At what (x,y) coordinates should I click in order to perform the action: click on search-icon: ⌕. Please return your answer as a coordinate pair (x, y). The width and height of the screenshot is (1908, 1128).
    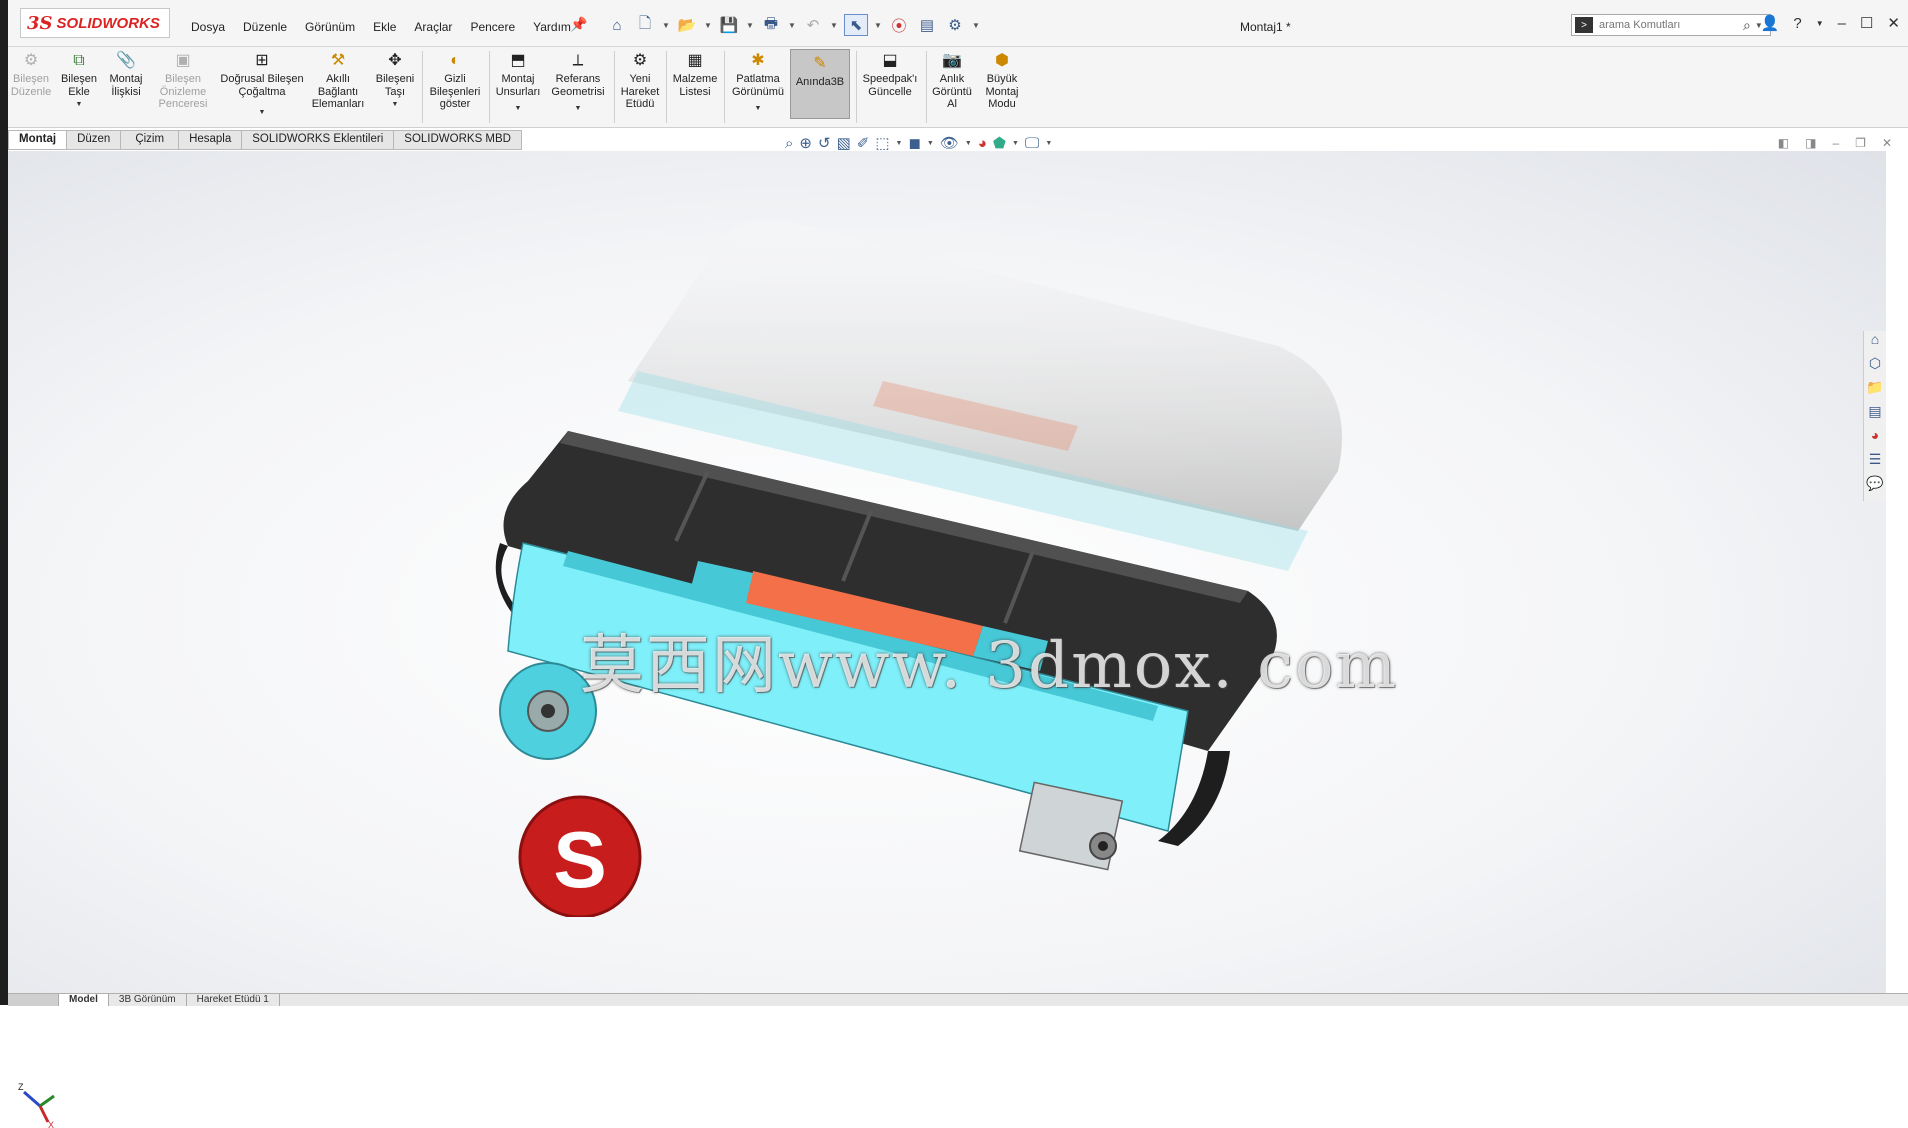
    Looking at the image, I should click on (1747, 25).